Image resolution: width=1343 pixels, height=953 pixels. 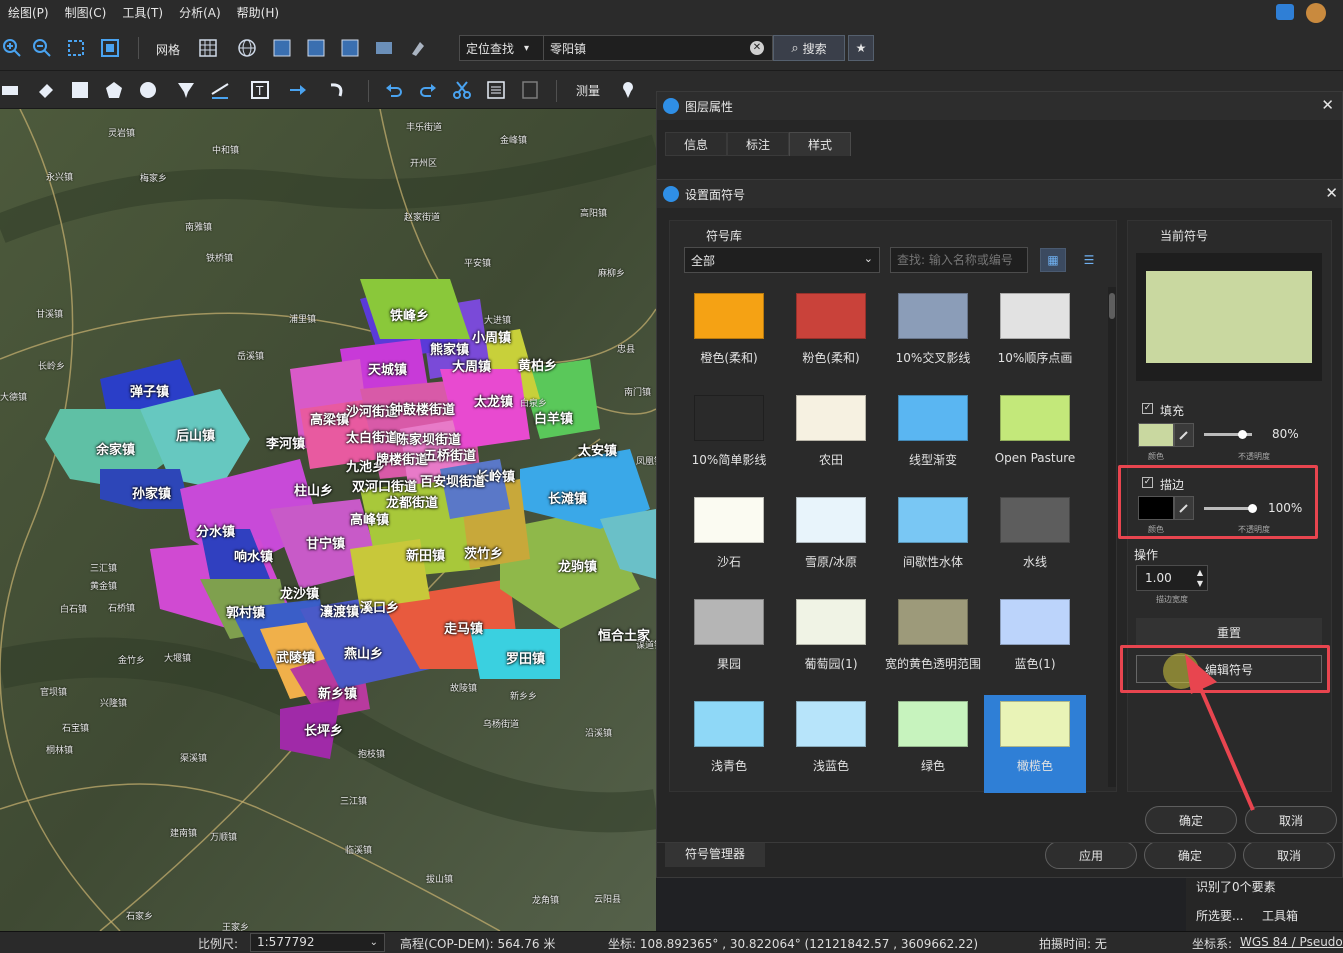 I want to click on toolbox-tab: 工具箱, so click(x=1280, y=915).